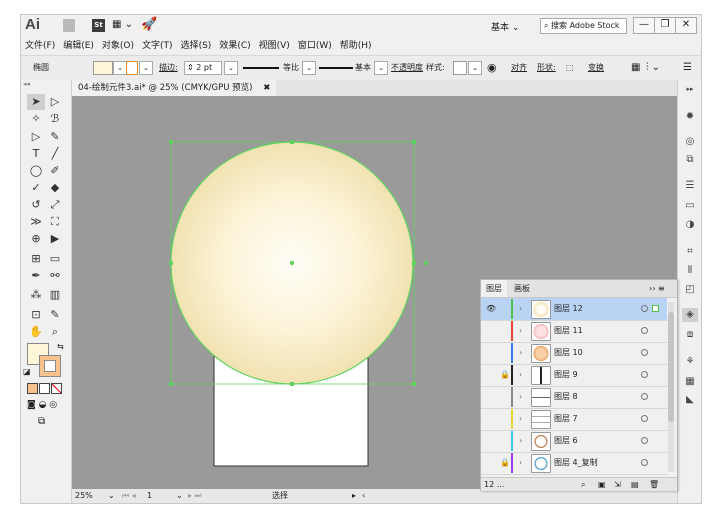  Describe the element at coordinates (690, 315) in the screenshot. I see `layers-panel-icon: ◈` at that location.